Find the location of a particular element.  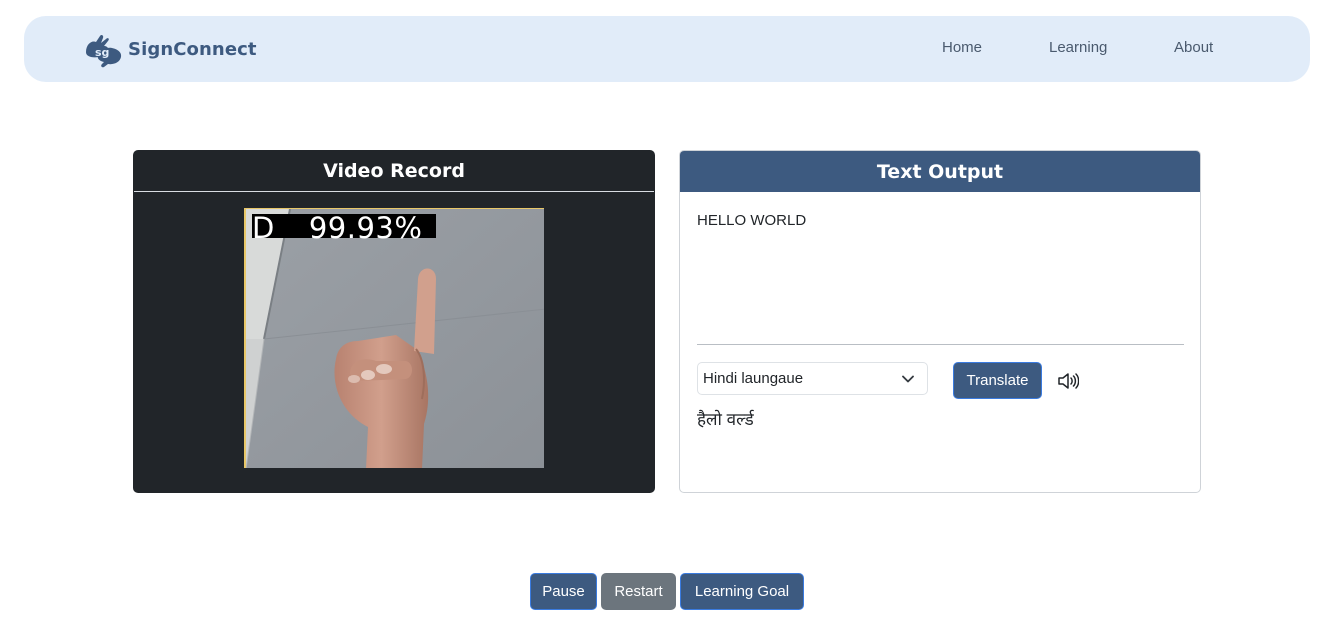

restart-button: Restart is located at coordinates (638, 591).